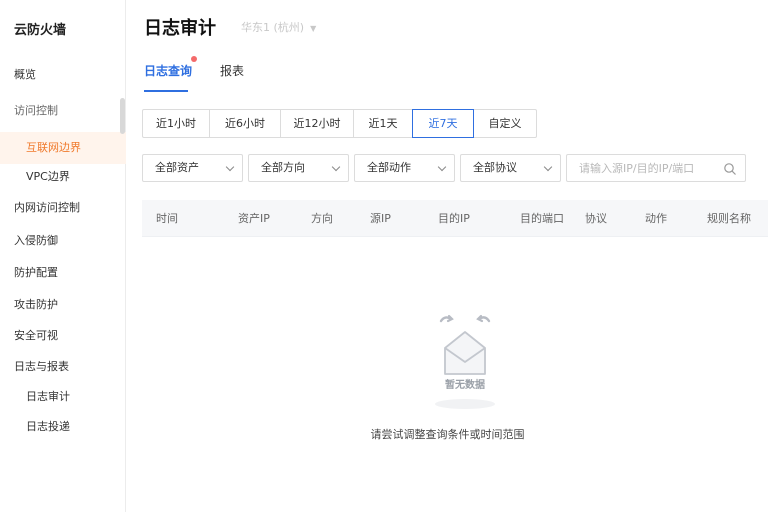 This screenshot has width=768, height=512. What do you see at coordinates (245, 123) in the screenshot?
I see `time-6h-button: 近6小时` at bounding box center [245, 123].